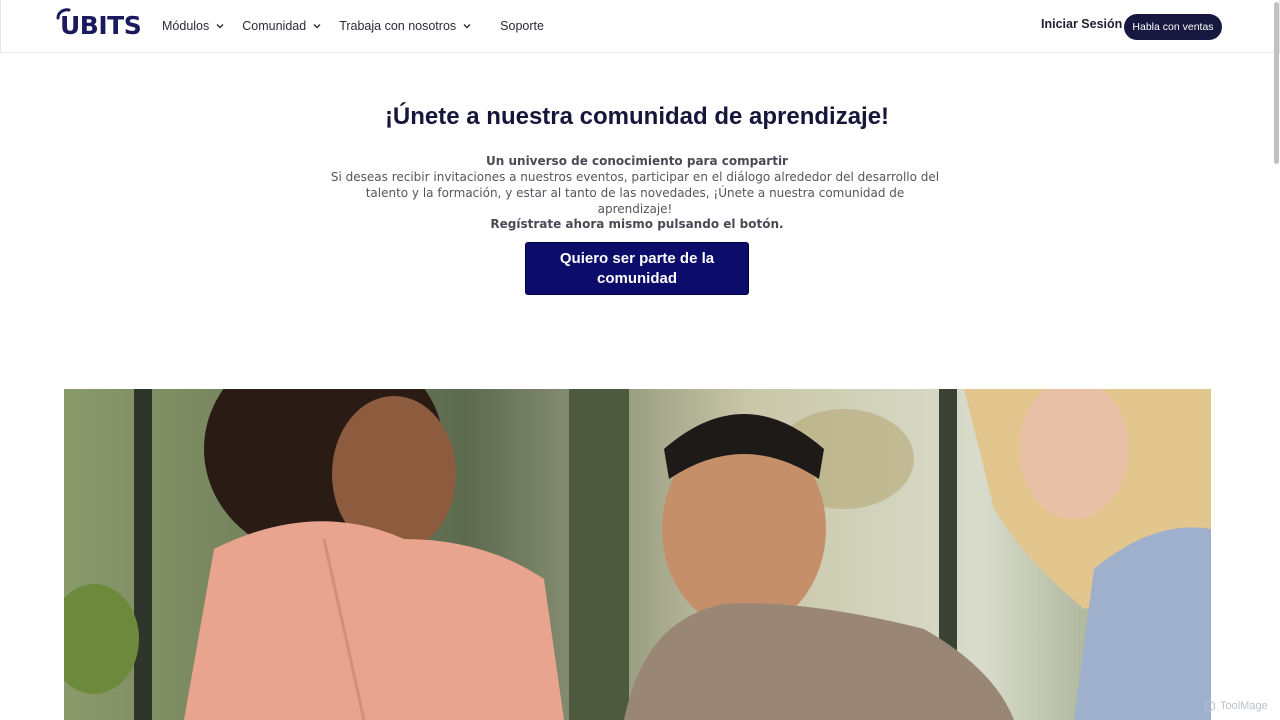 The image size is (1280, 720). Describe the element at coordinates (1210, 706) in the screenshot. I see `hexagon-icon` at that location.